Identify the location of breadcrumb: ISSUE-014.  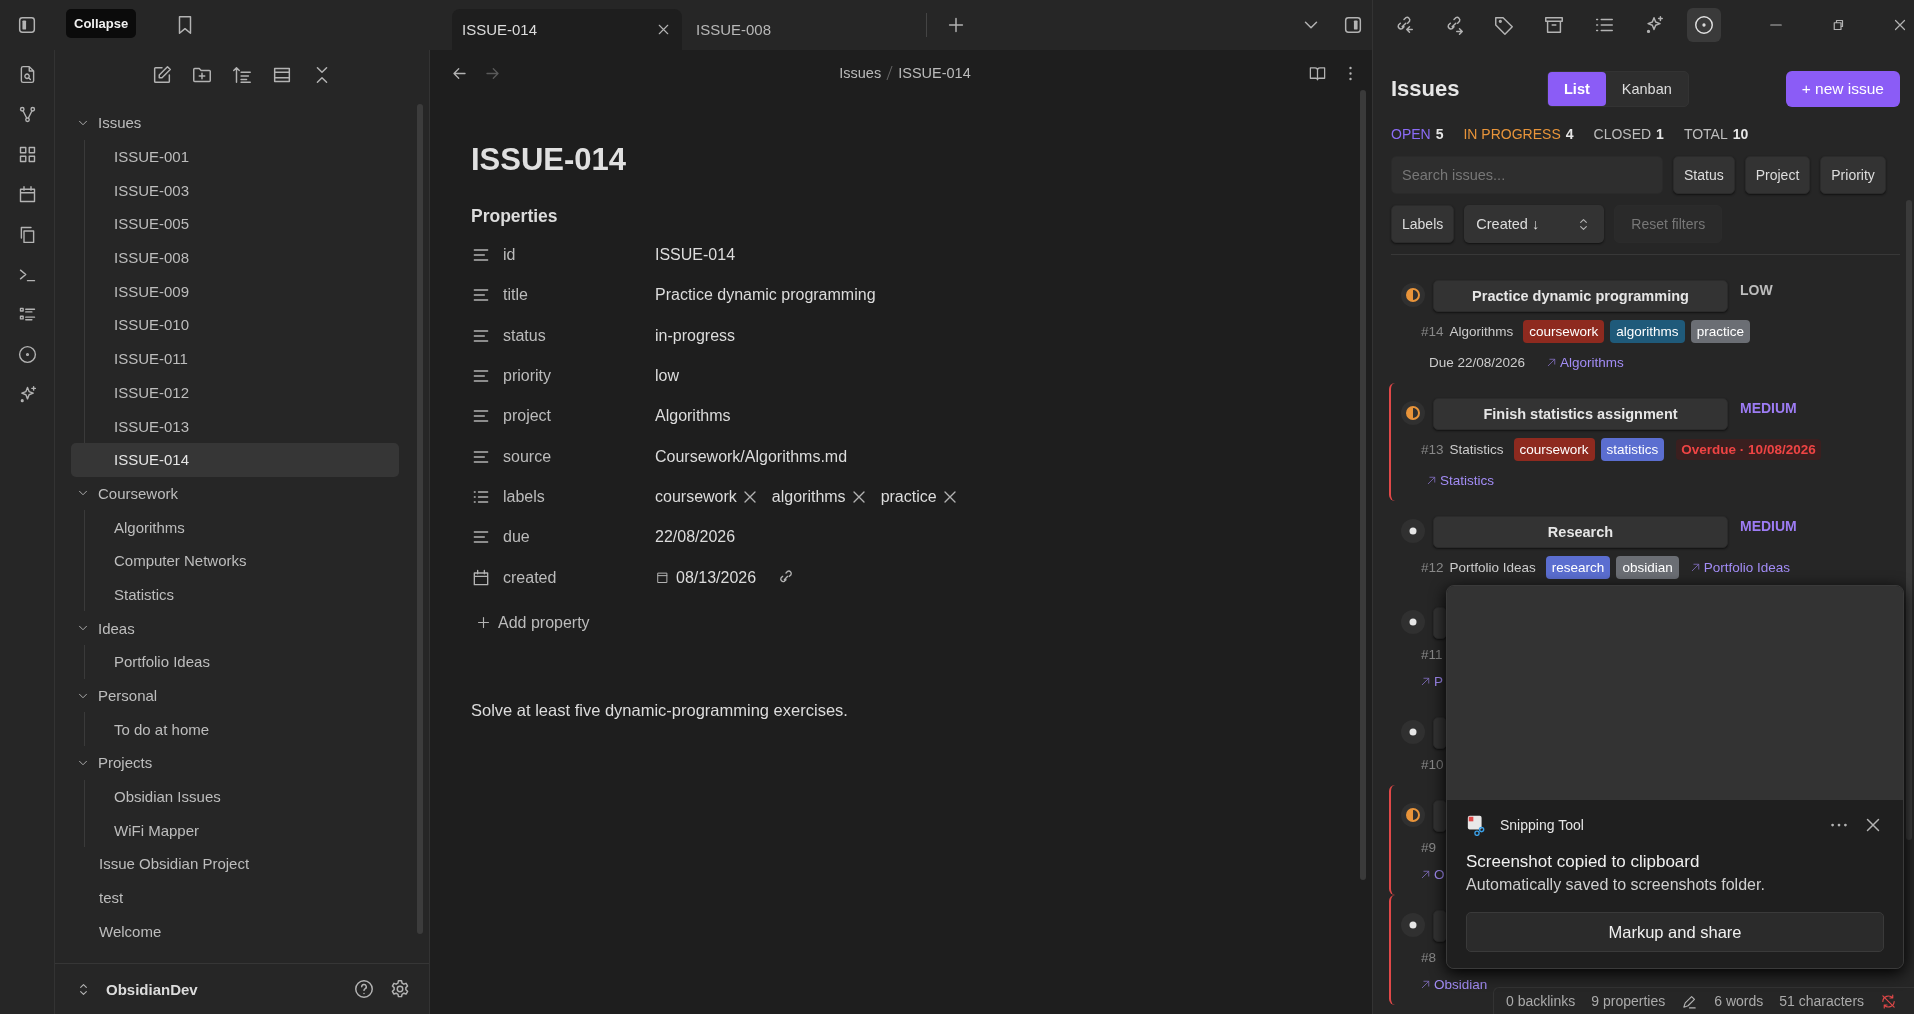
(934, 73).